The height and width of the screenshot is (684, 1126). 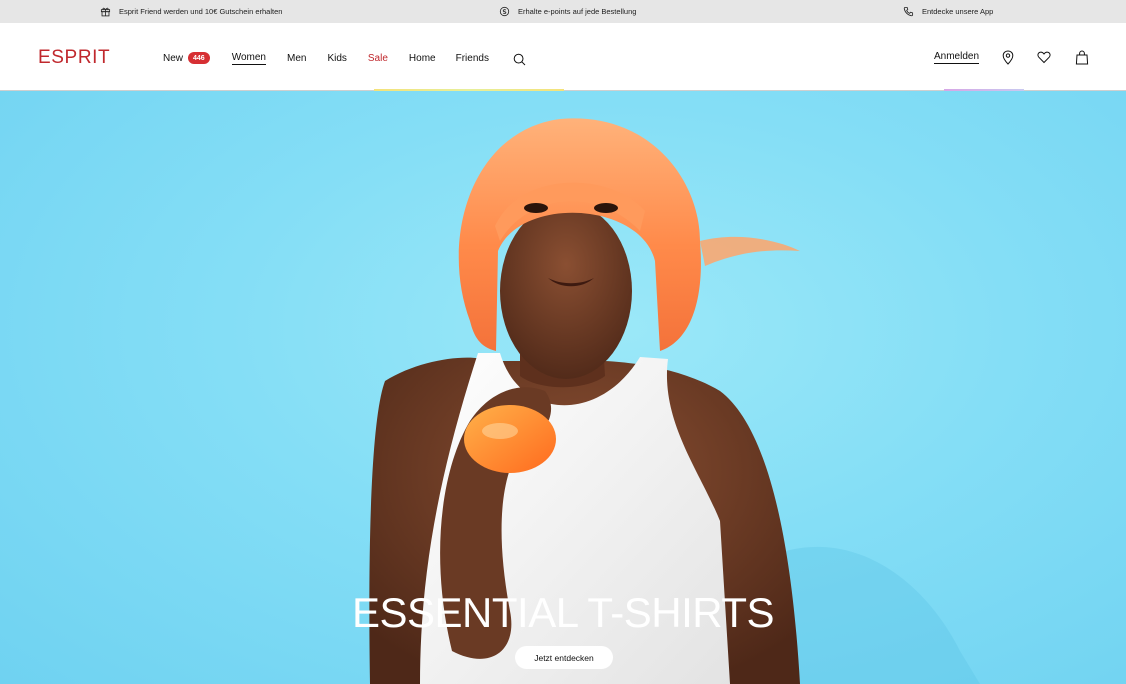 What do you see at coordinates (519, 59) in the screenshot?
I see `search-icon` at bounding box center [519, 59].